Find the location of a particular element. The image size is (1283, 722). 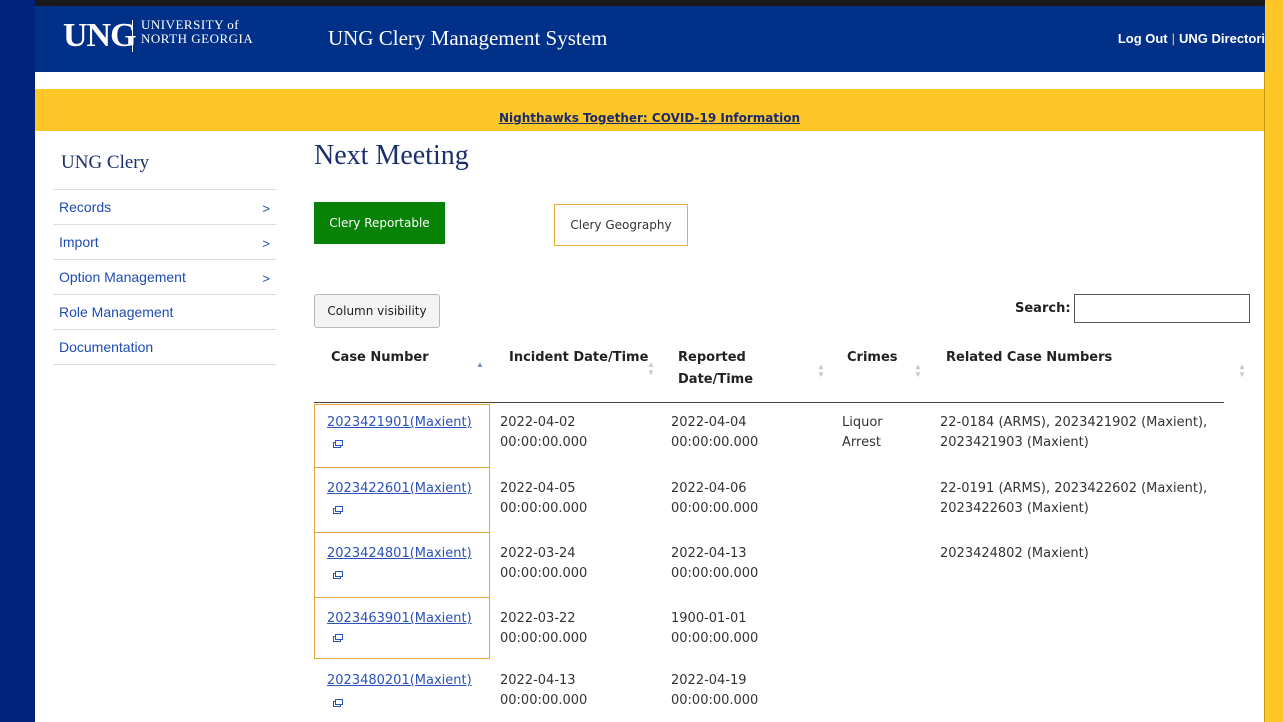

column-header-label: Incident Date/Time is located at coordinates (579, 357).